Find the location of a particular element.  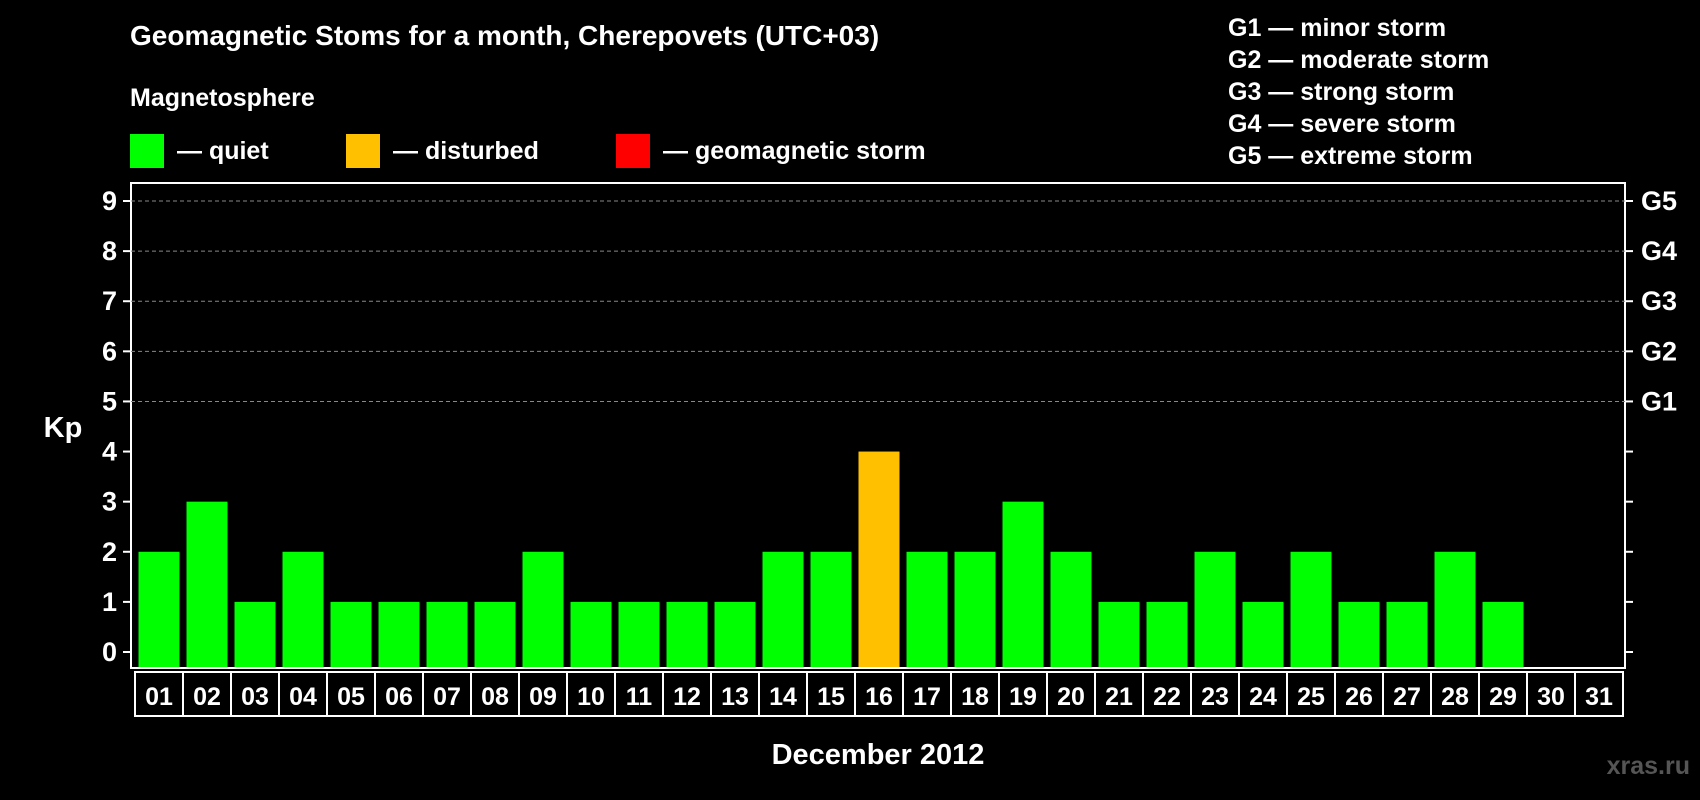

x-tick-label: 19 is located at coordinates (1023, 697).